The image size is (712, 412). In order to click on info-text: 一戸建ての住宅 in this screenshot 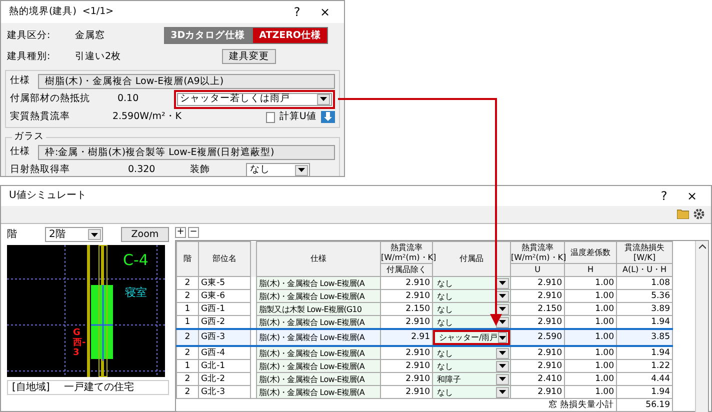, I will do `click(99, 388)`.